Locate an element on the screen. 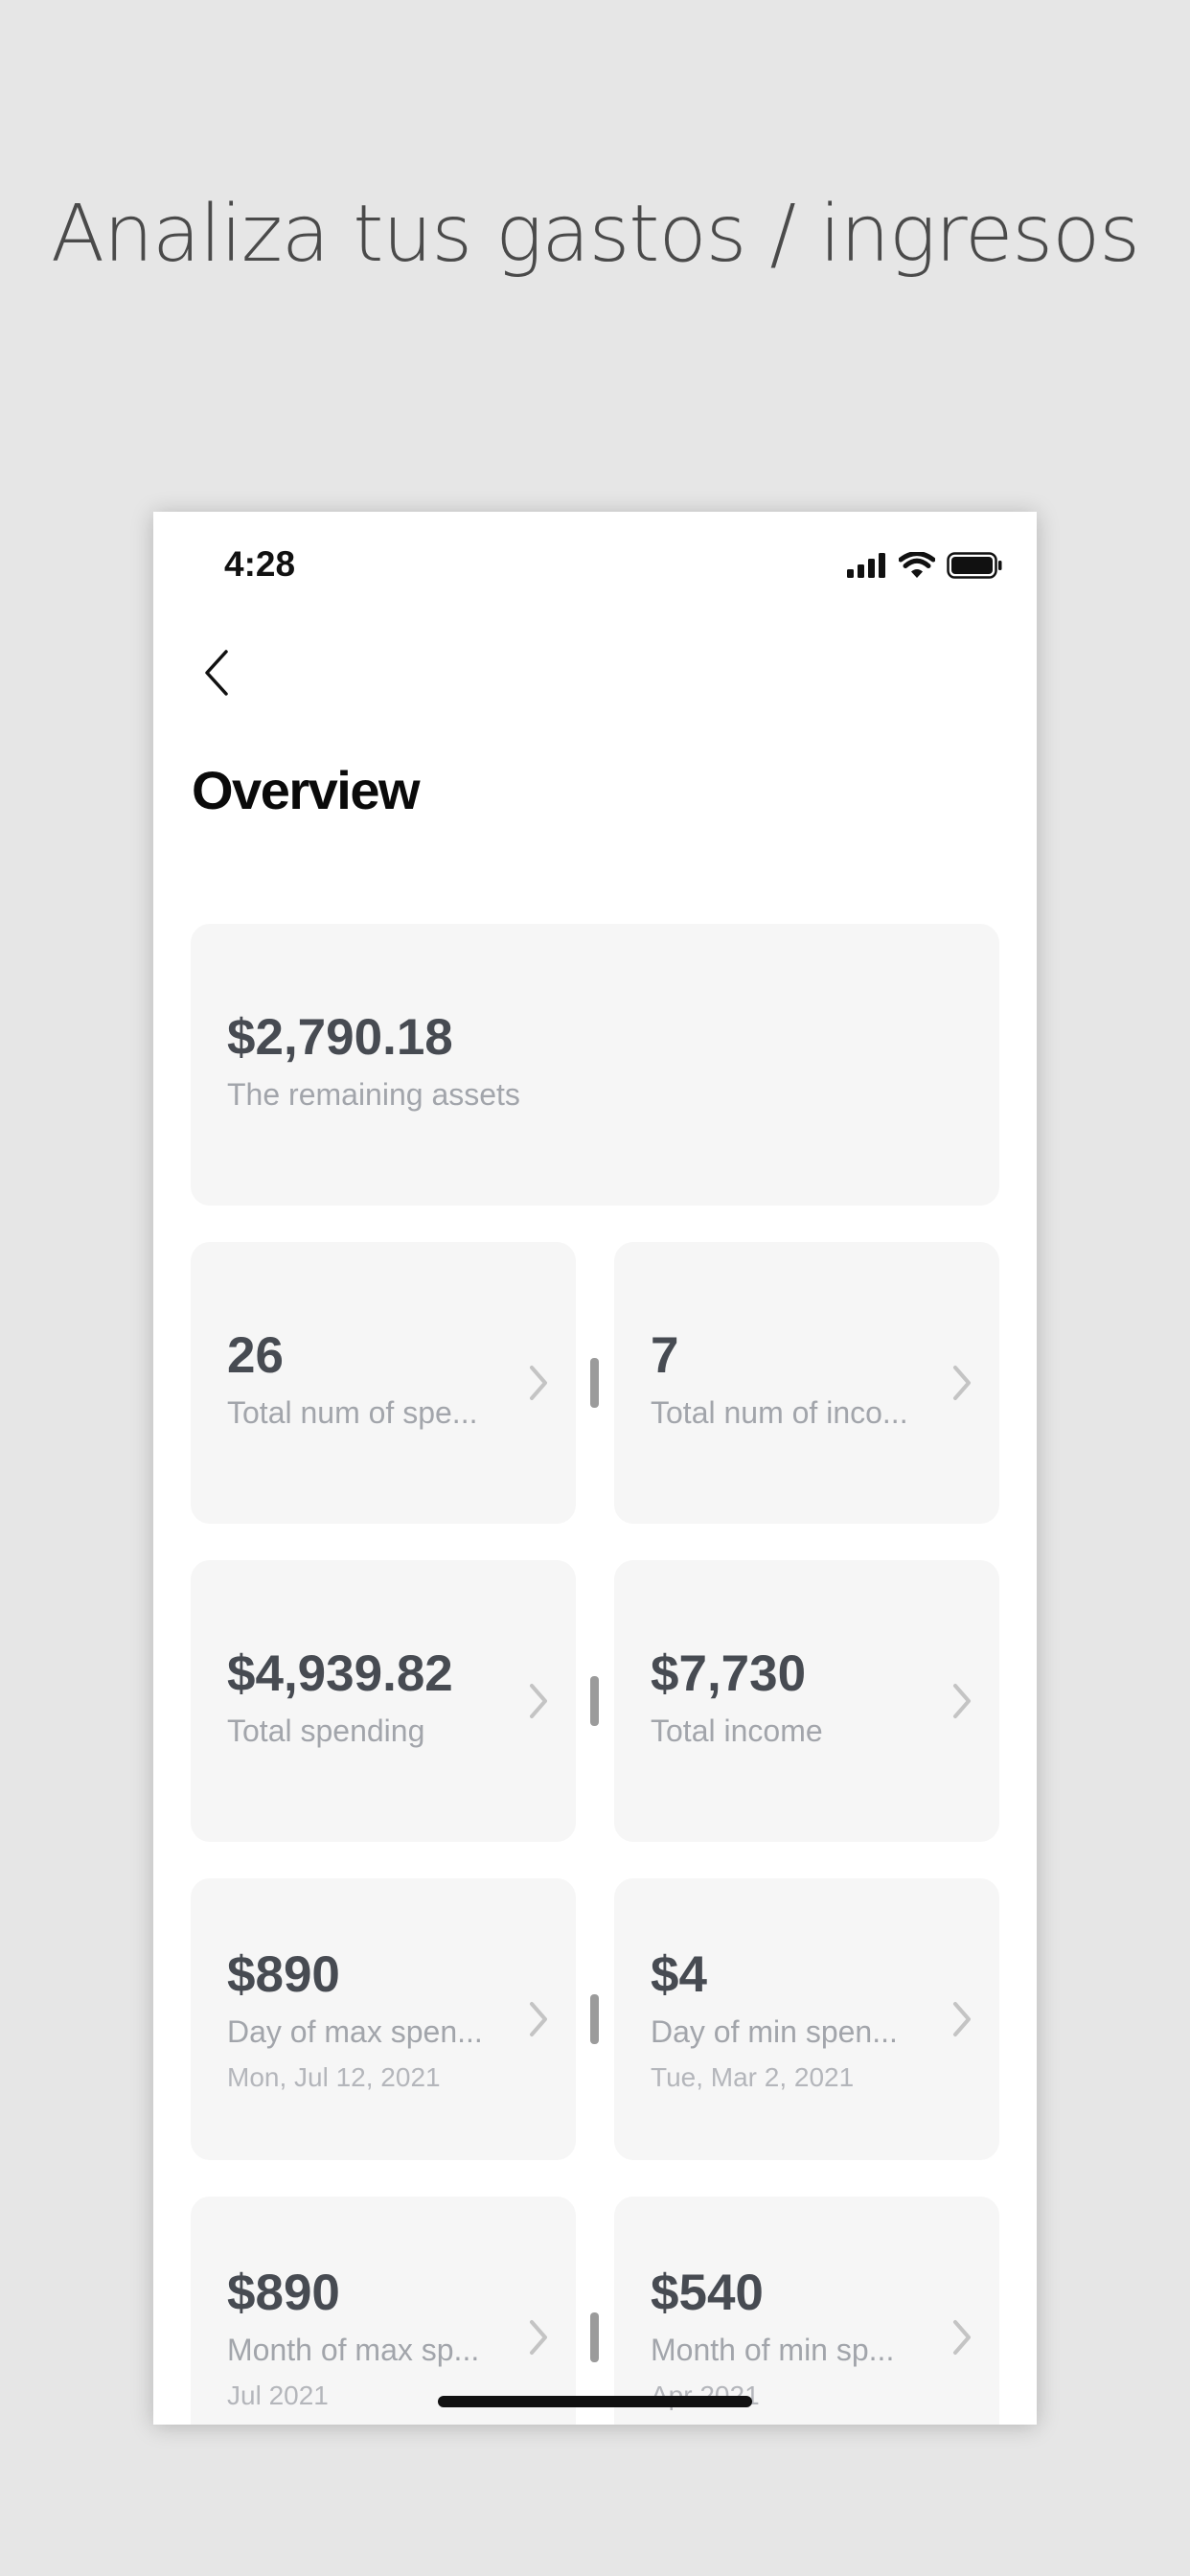 The width and height of the screenshot is (1190, 2576). day-min-spending-card: $4 Day of min spen... Tue, Mar 2, 2021 is located at coordinates (807, 2019).